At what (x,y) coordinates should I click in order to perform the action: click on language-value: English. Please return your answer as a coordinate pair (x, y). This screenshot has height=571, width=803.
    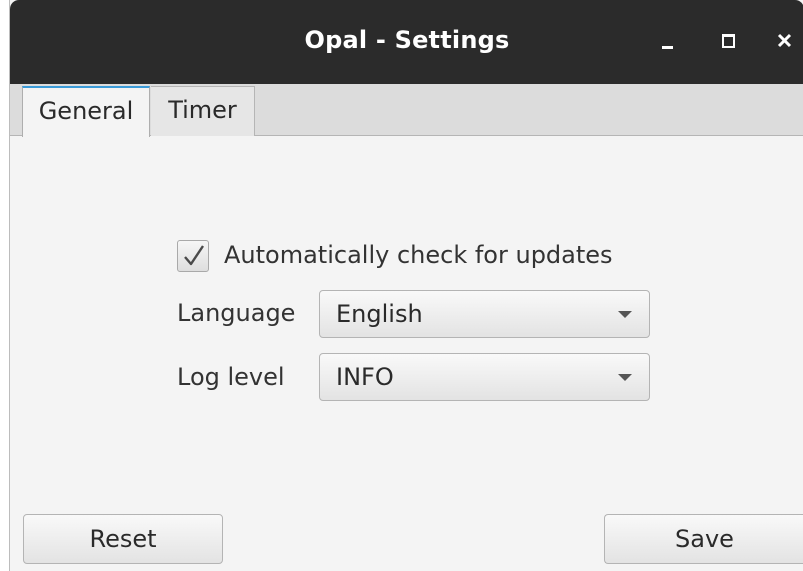
    Looking at the image, I should click on (379, 314).